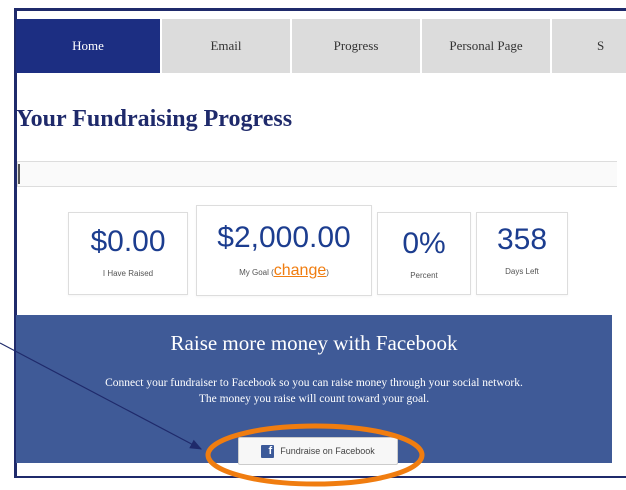  I want to click on goal-label-suffix: ), so click(327, 272).